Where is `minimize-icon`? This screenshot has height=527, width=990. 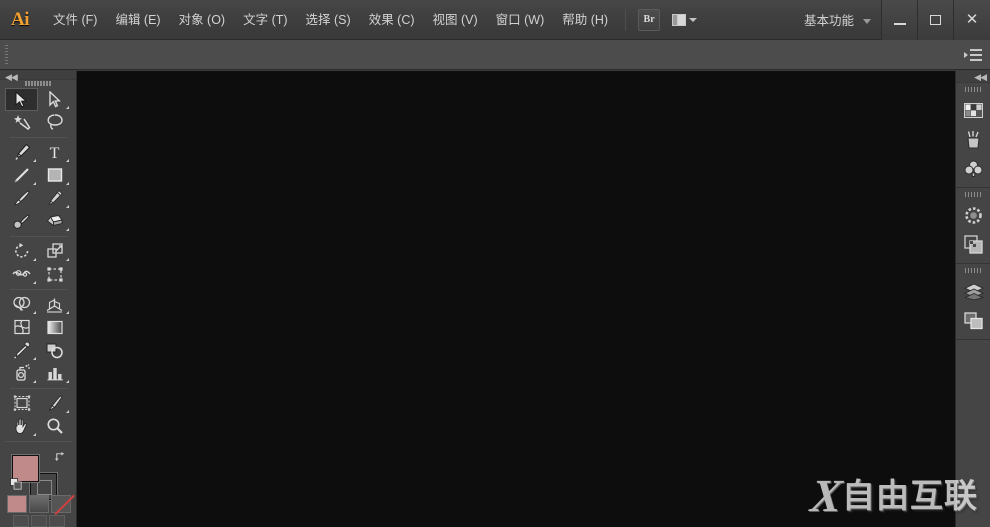
minimize-icon is located at coordinates (899, 23).